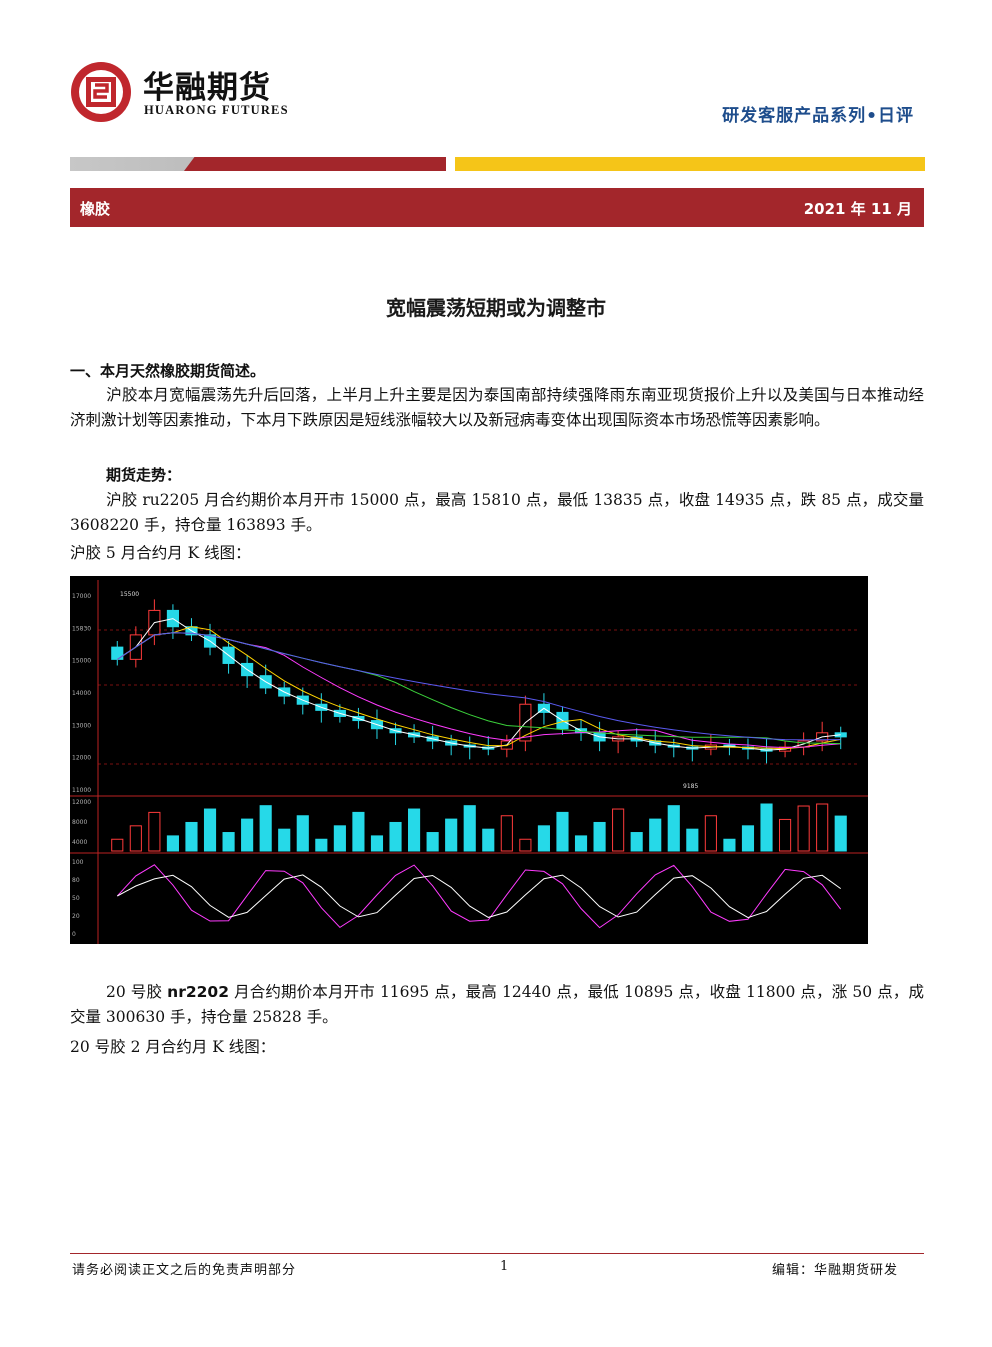 The image size is (992, 1347). I want to click on nr-code: nr2202, so click(198, 992).